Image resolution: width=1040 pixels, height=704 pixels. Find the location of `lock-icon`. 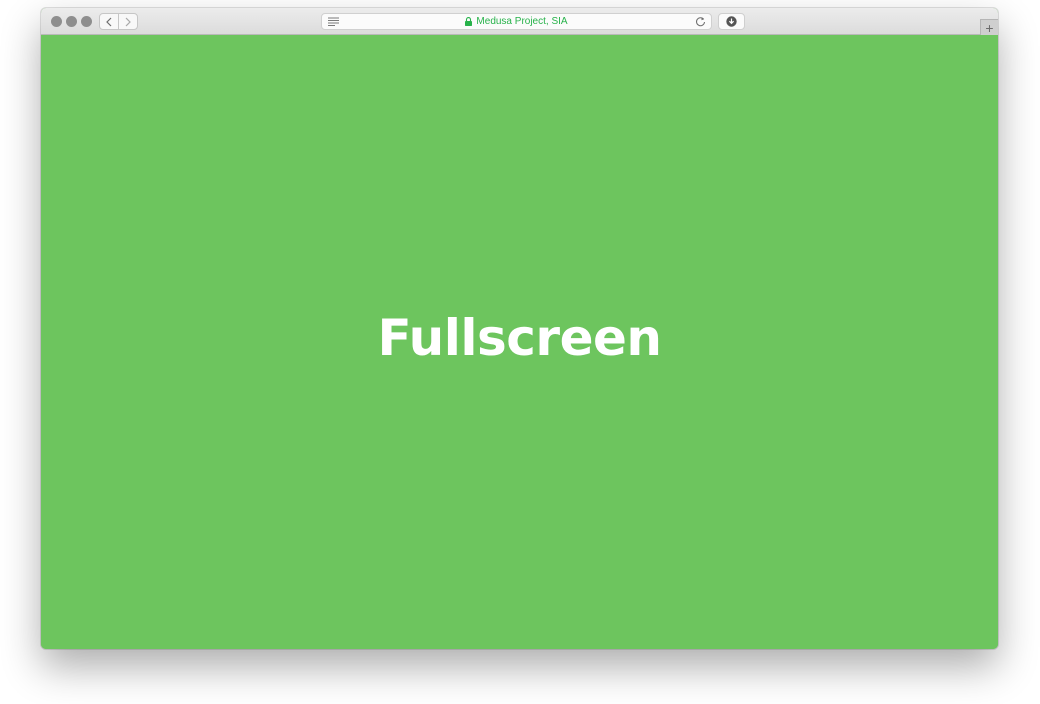

lock-icon is located at coordinates (469, 21).